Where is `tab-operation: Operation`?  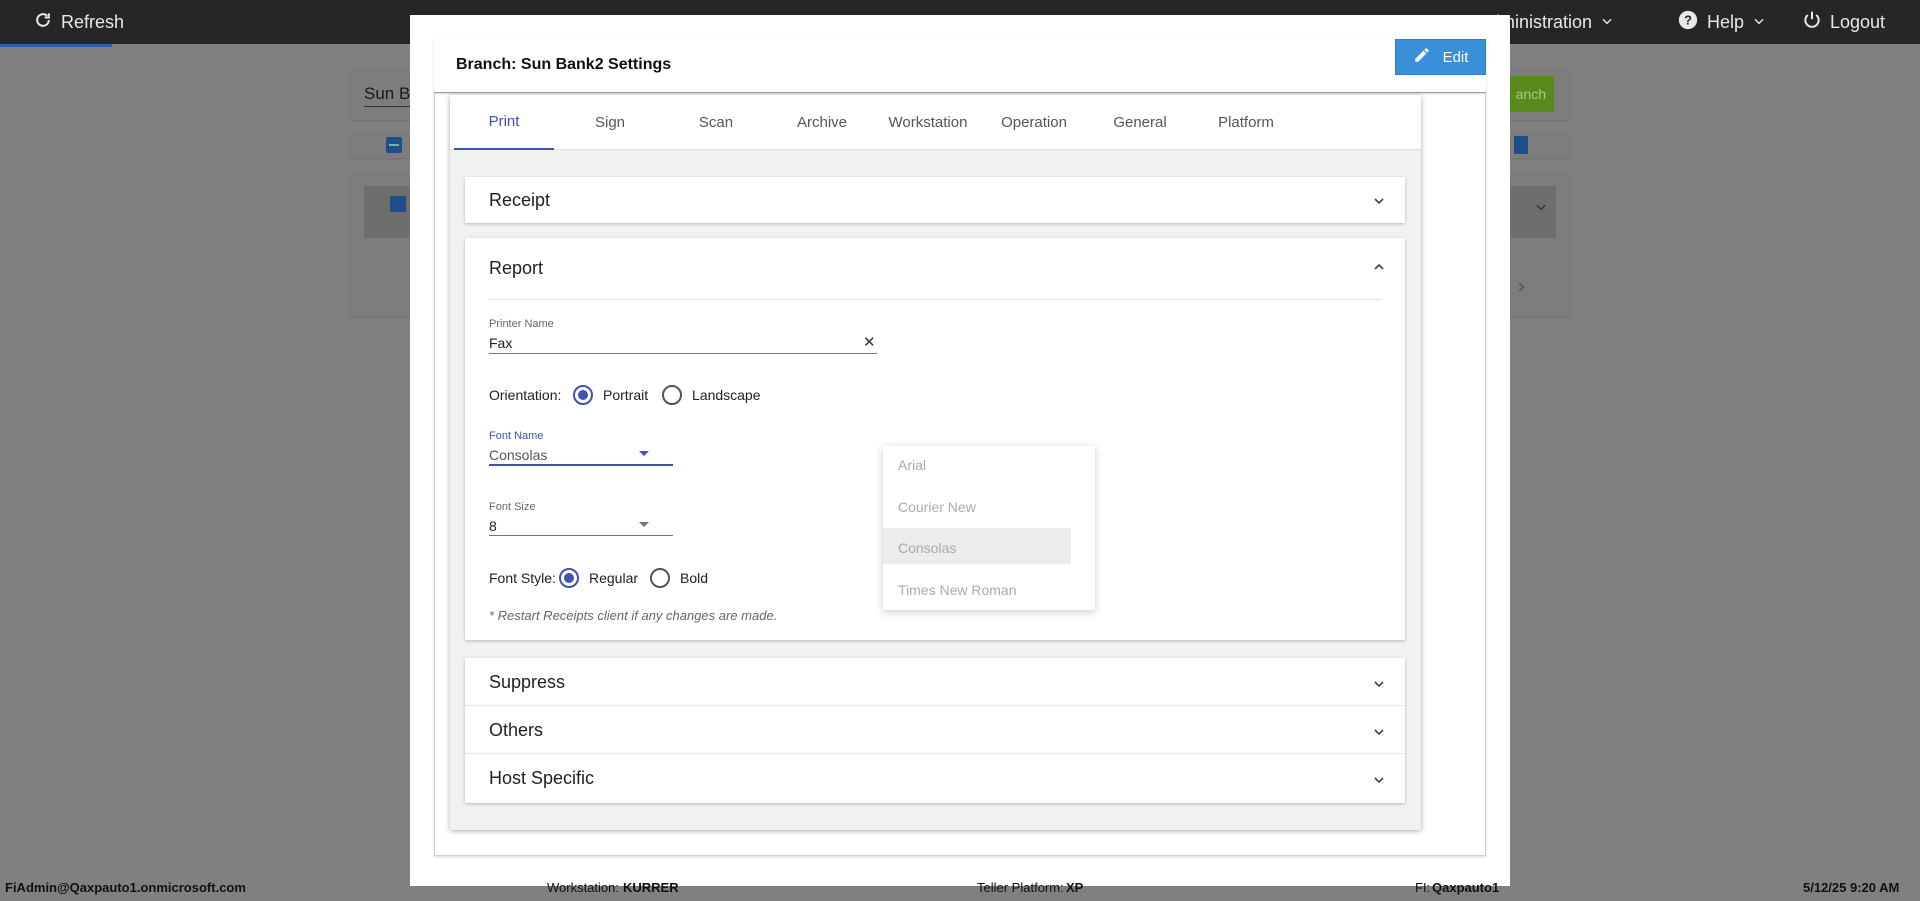
tab-operation: Operation is located at coordinates (1034, 122).